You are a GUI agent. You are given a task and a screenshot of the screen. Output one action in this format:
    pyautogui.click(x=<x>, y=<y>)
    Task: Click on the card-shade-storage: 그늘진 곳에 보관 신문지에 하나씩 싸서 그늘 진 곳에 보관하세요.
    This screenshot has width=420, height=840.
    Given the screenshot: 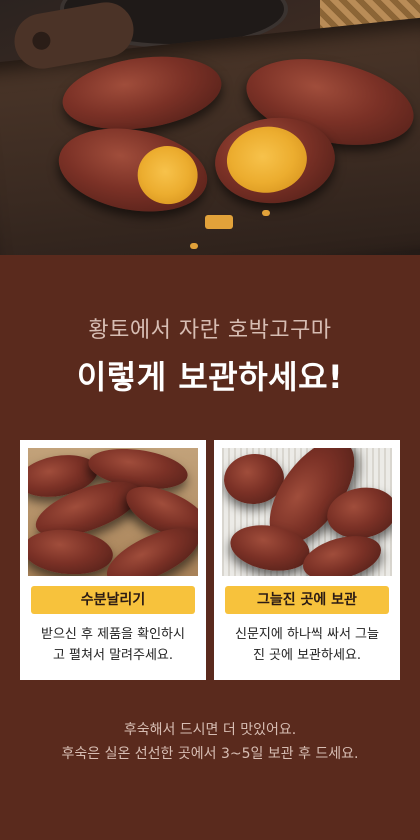 What is the action you would take?
    pyautogui.click(x=307, y=560)
    